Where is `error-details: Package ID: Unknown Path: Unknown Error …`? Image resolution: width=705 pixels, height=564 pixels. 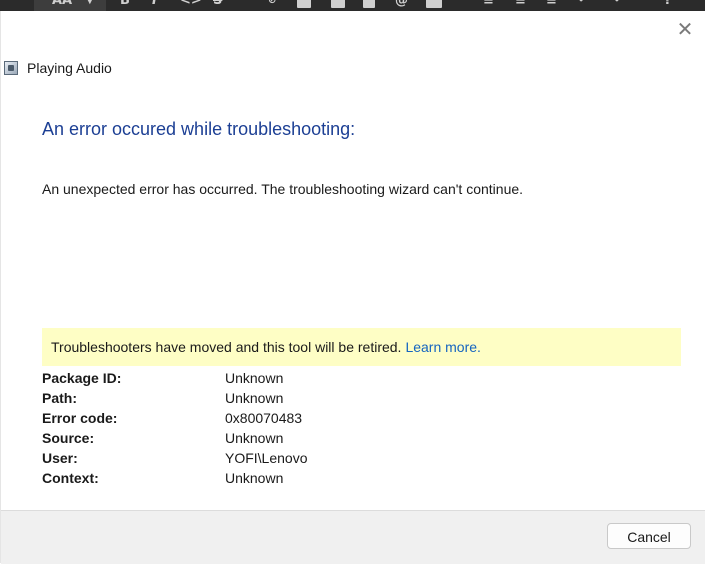 error-details: Package ID: Unknown Path: Unknown Error … is located at coordinates (242, 428).